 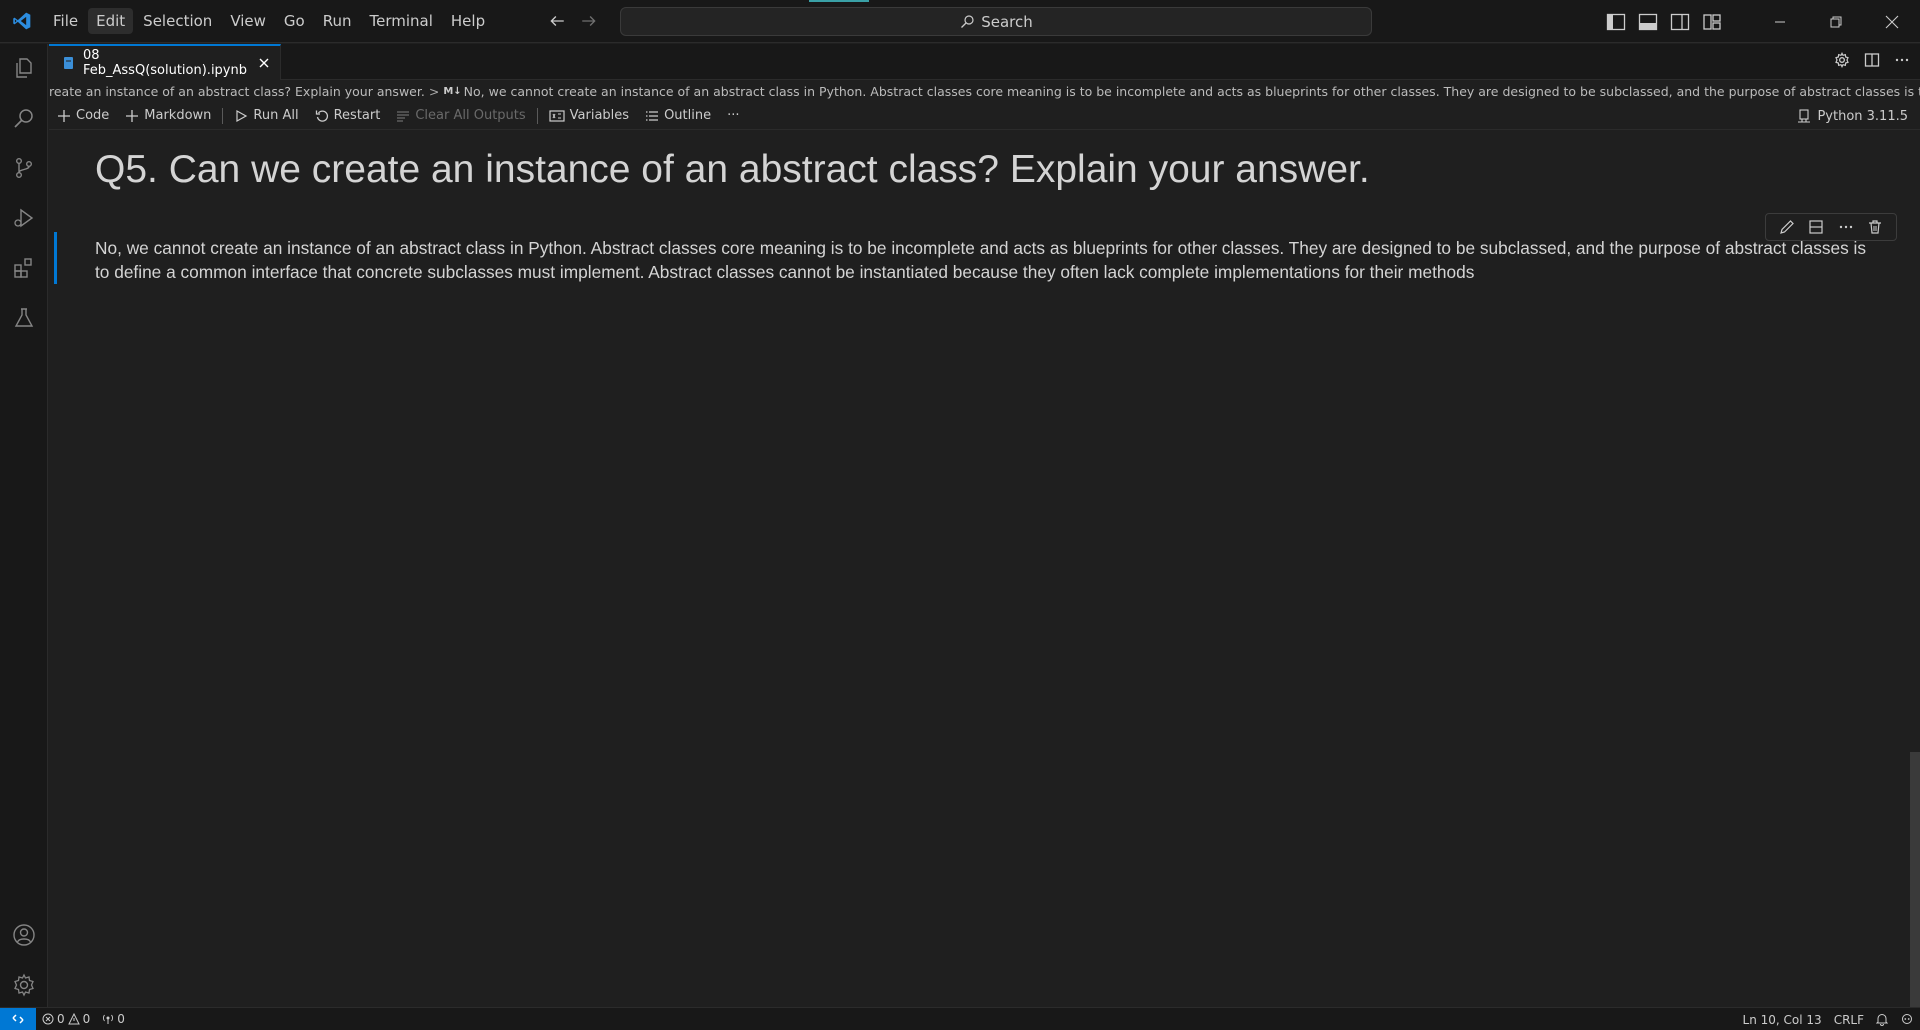 I want to click on tab-notebook: 08 Feb_AssQ(solution).ipynb, so click(x=165, y=62).